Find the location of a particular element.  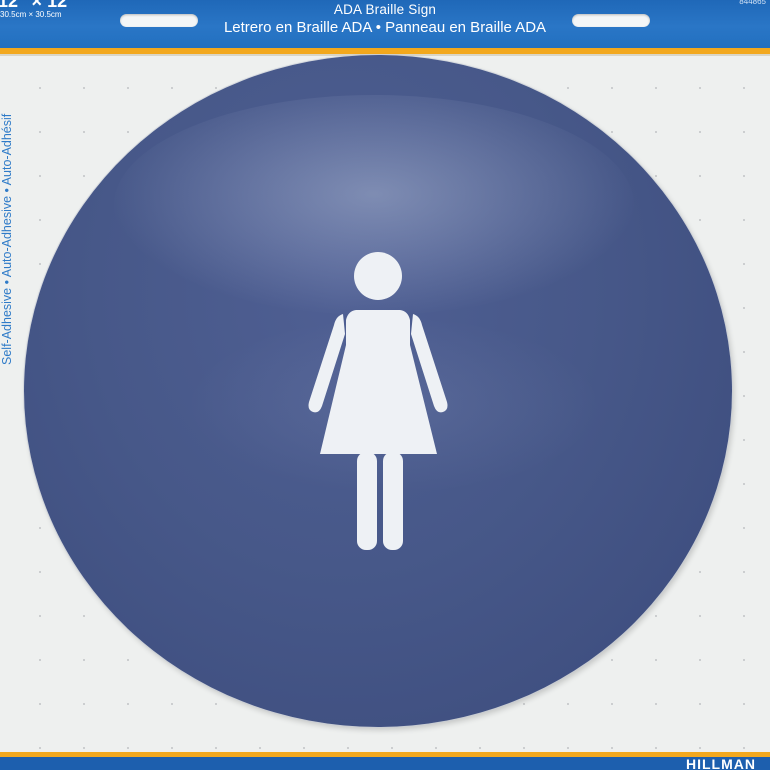

woman-restroom-icon is located at coordinates (378, 401).